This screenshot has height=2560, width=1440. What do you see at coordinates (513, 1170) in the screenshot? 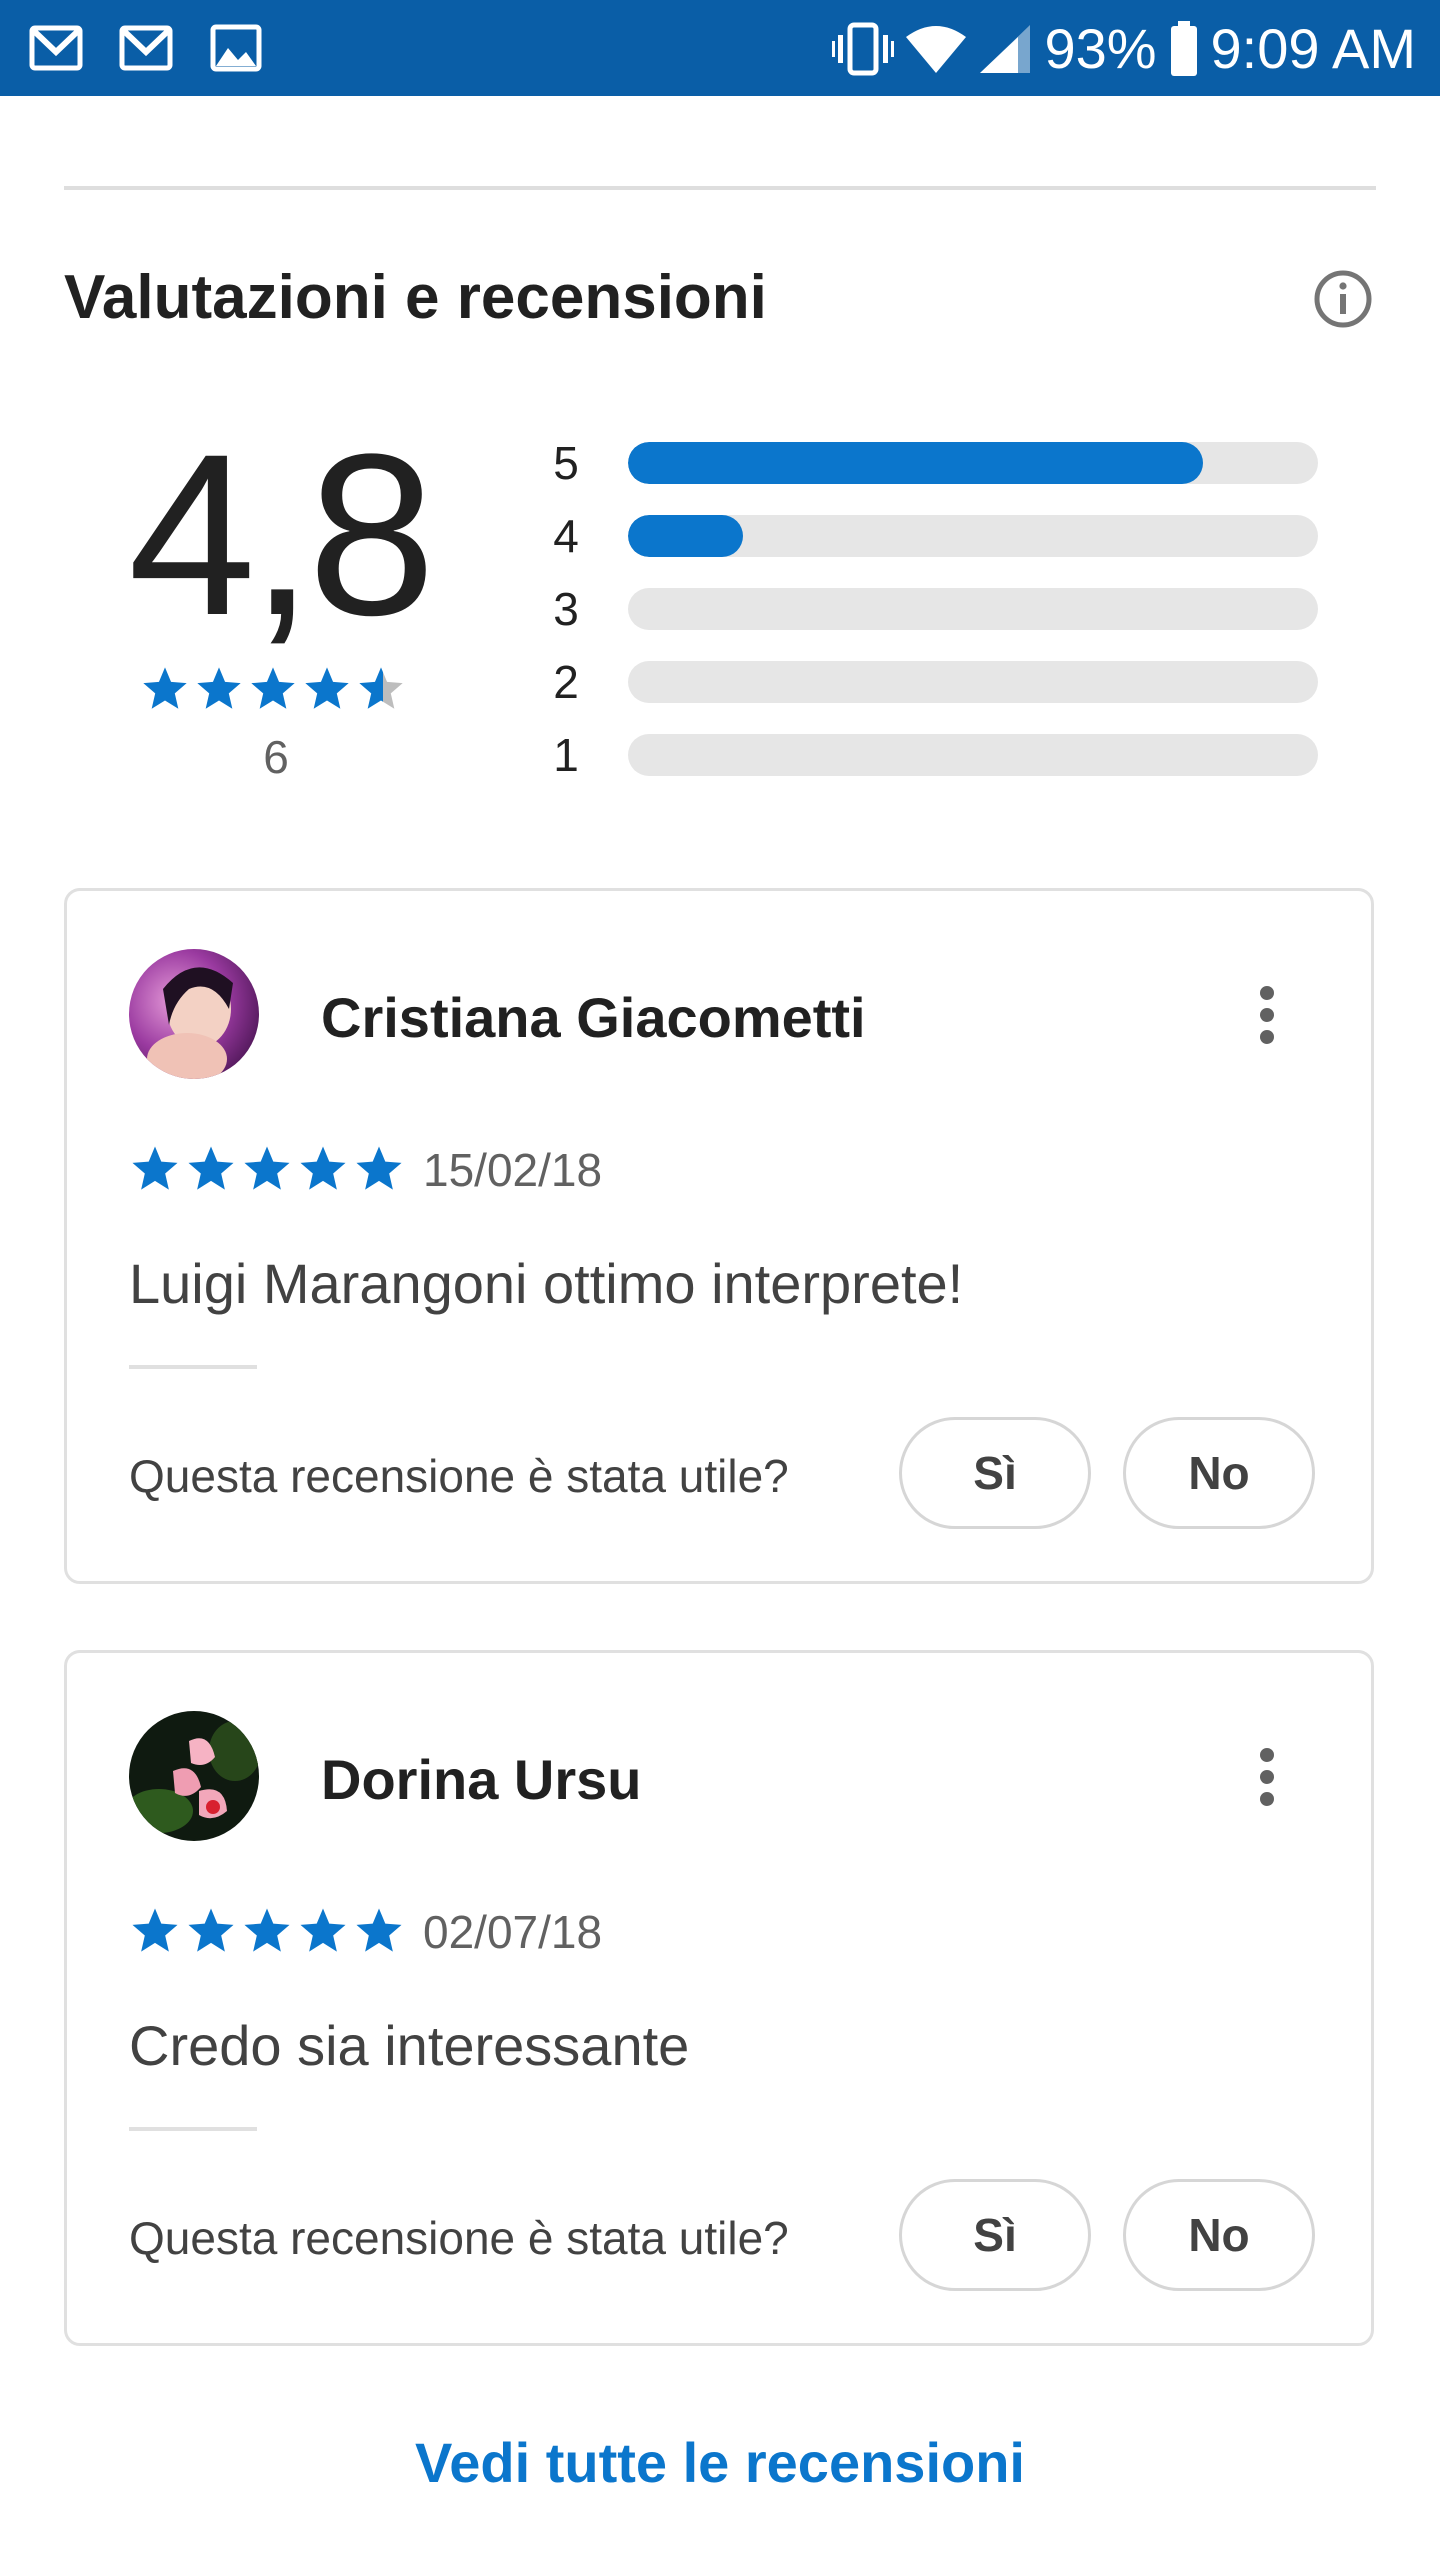
I see `review-date: 15/02/18` at bounding box center [513, 1170].